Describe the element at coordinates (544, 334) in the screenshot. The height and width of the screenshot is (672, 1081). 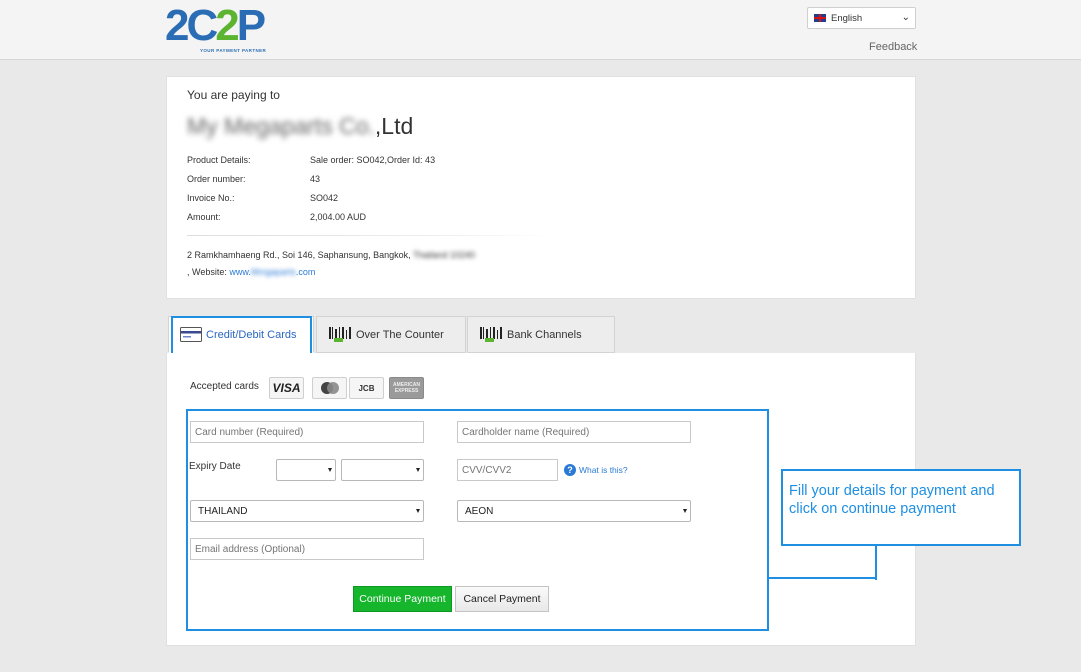
I see `tab-label: Bank Channels` at that location.